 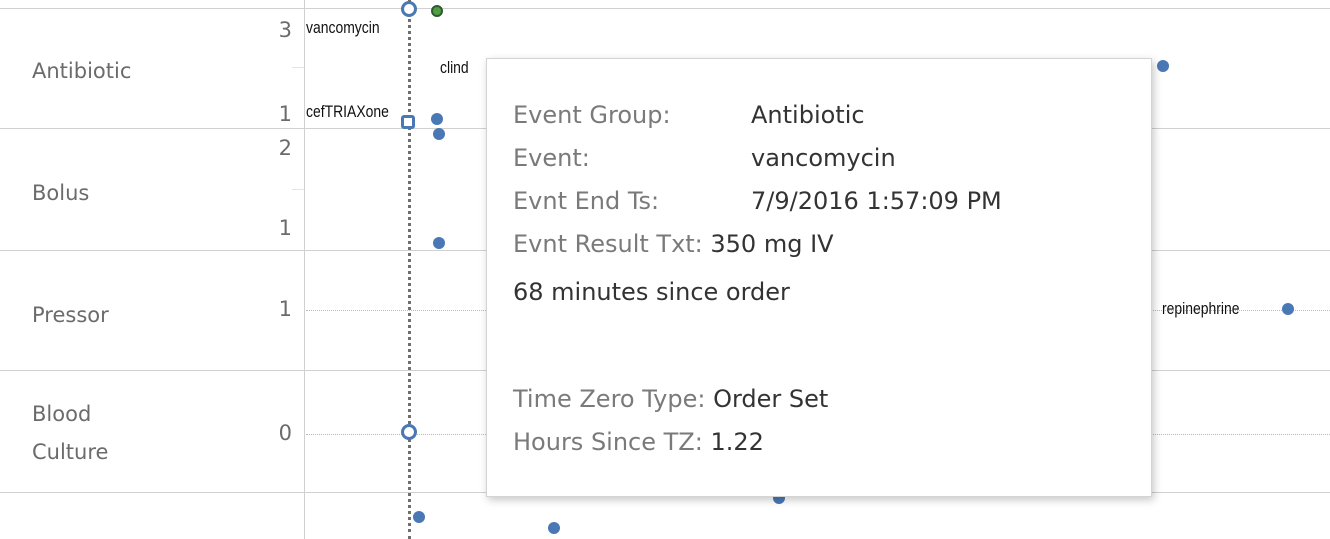 I want to click on tooltip-value: vancomycin, so click(x=823, y=158).